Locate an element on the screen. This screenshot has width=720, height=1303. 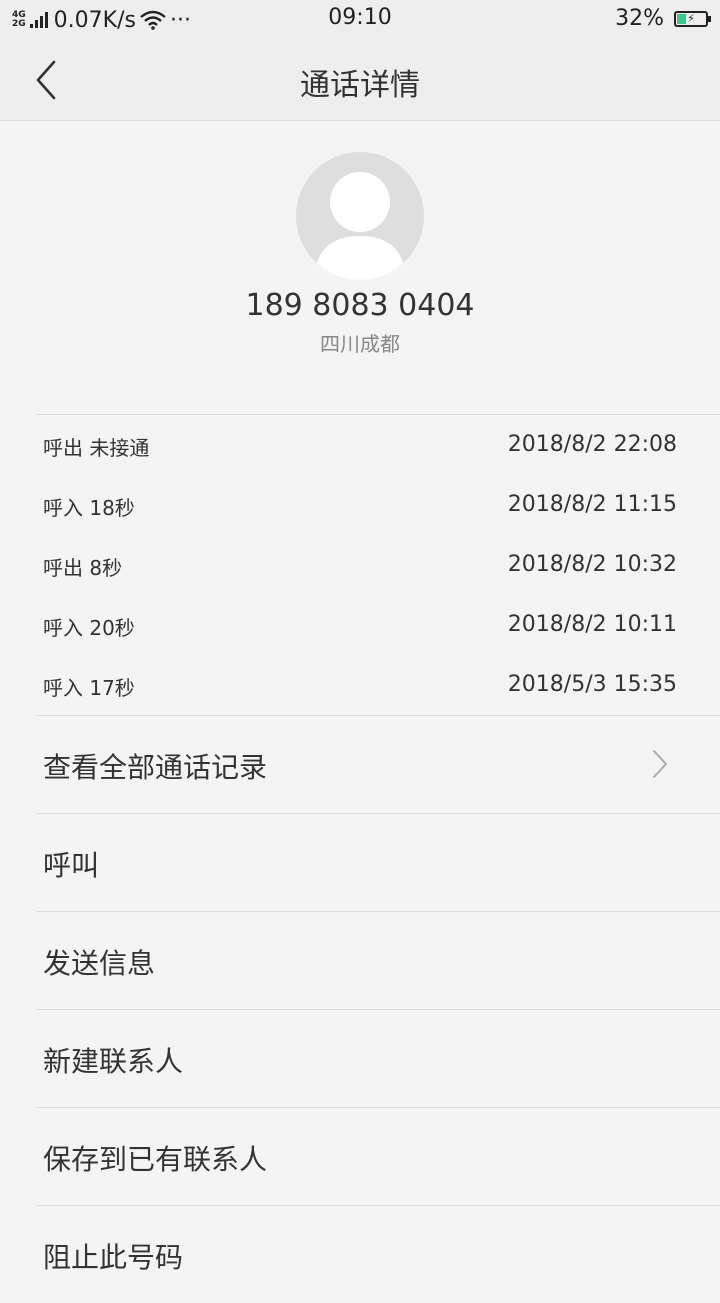
call-type: 呼入 17秒 is located at coordinates (89, 688).